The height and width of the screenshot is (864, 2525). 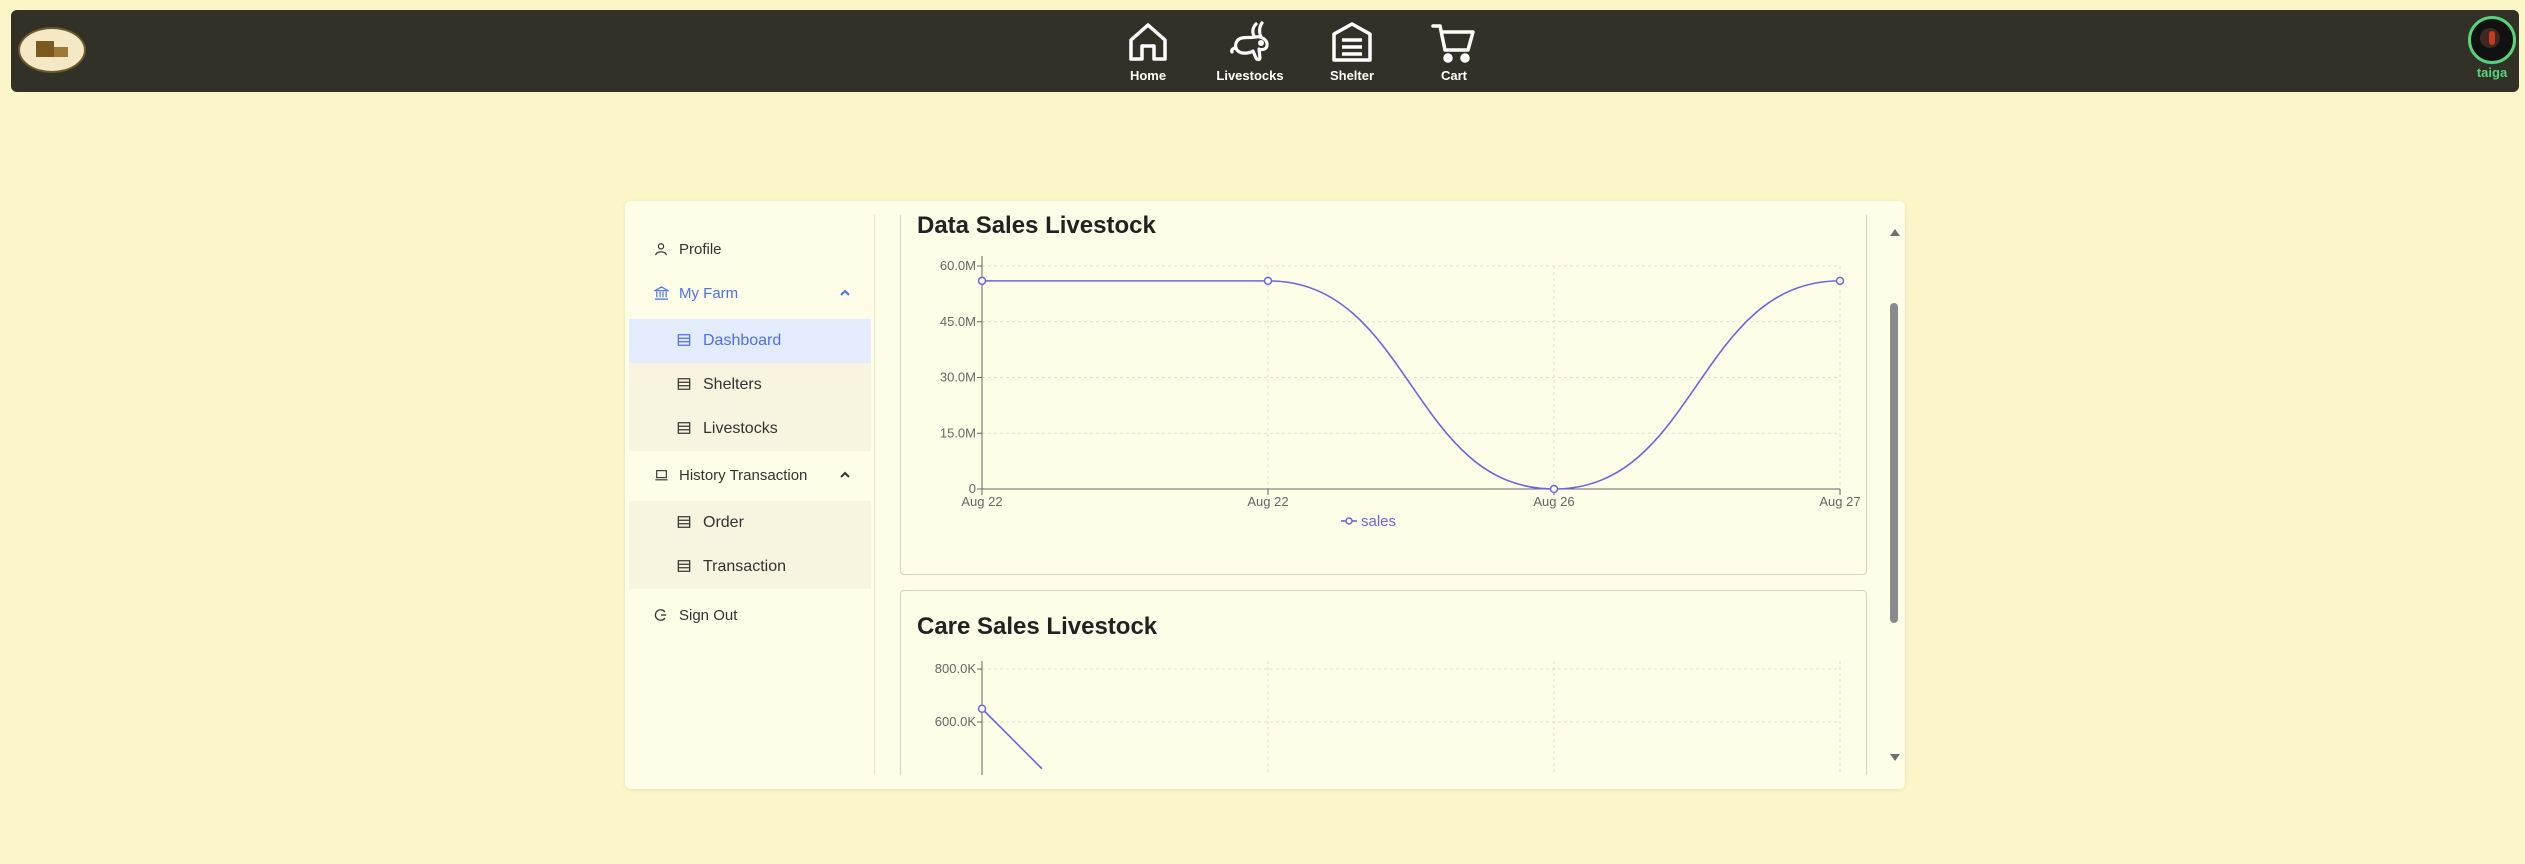 I want to click on bank-icon, so click(x=661, y=293).